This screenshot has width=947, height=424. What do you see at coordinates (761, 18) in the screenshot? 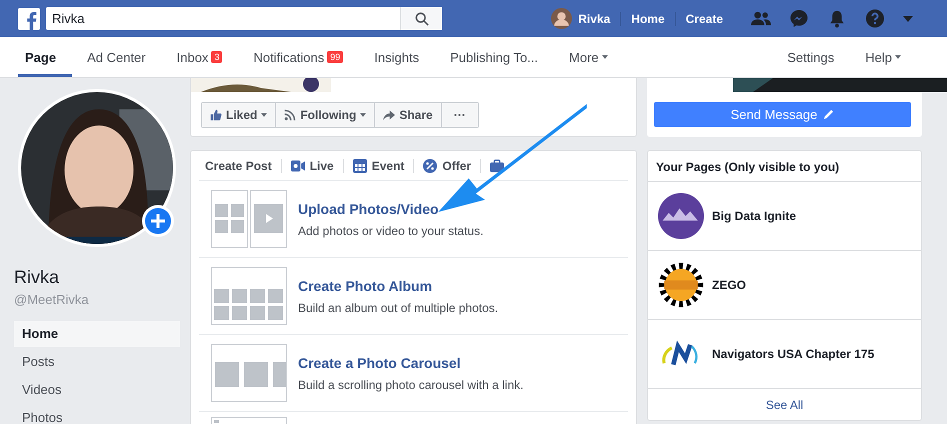
I see `friends-icon` at bounding box center [761, 18].